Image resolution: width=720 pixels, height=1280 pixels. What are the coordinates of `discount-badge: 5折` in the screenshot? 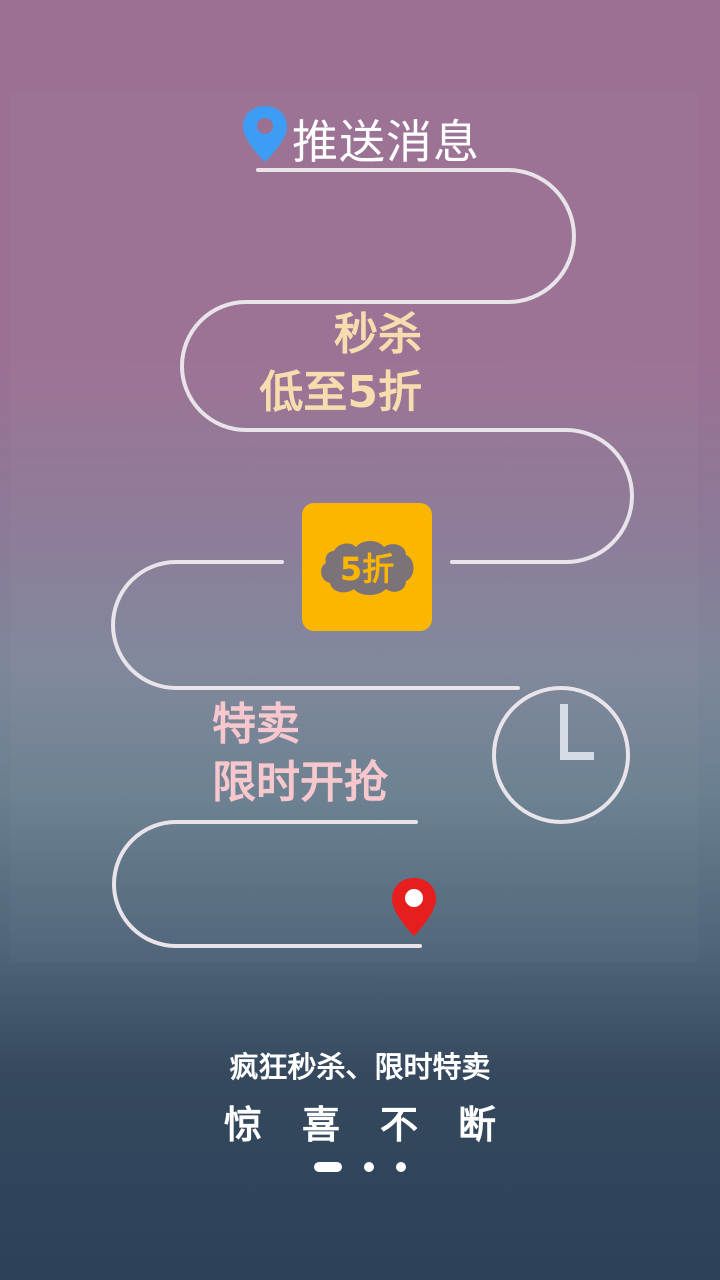 It's located at (367, 567).